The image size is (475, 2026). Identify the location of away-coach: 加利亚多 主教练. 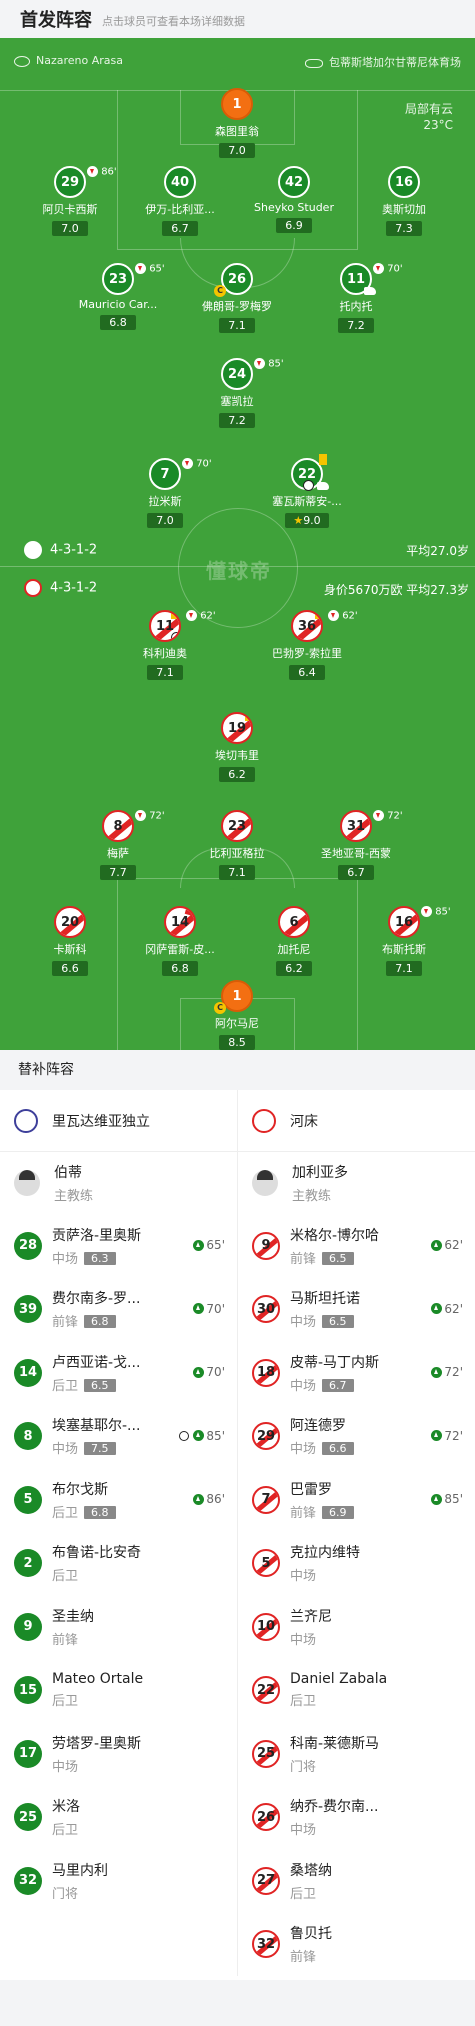
(356, 1183).